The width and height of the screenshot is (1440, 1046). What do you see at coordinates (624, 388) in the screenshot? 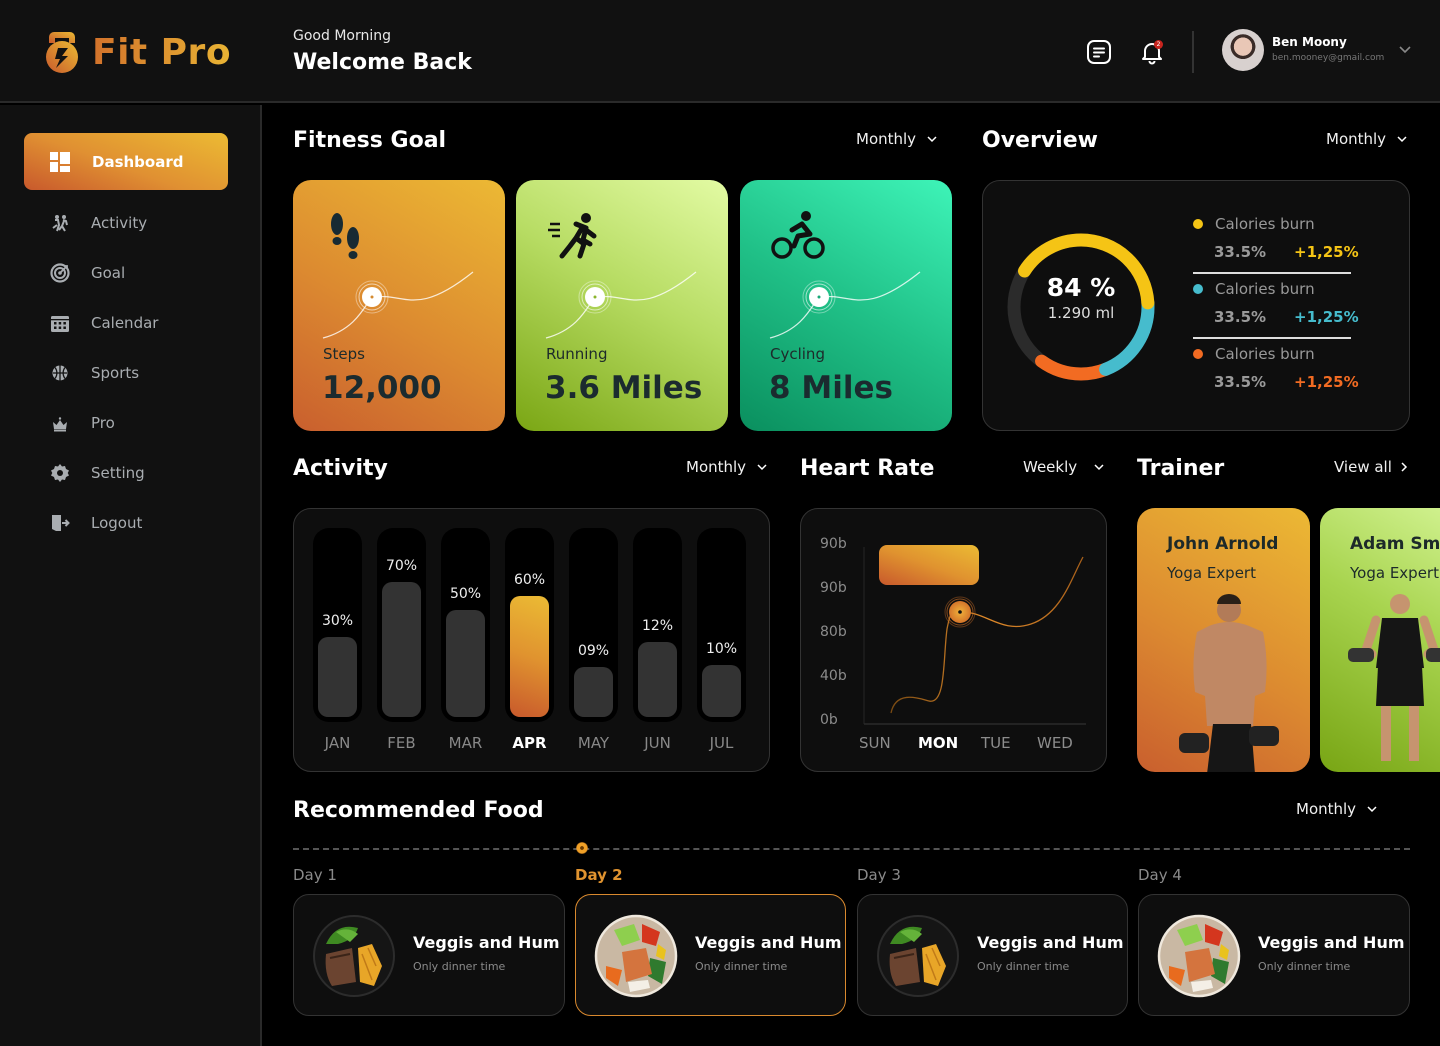
I see `fitness-card-value: 3.6 Miles` at bounding box center [624, 388].